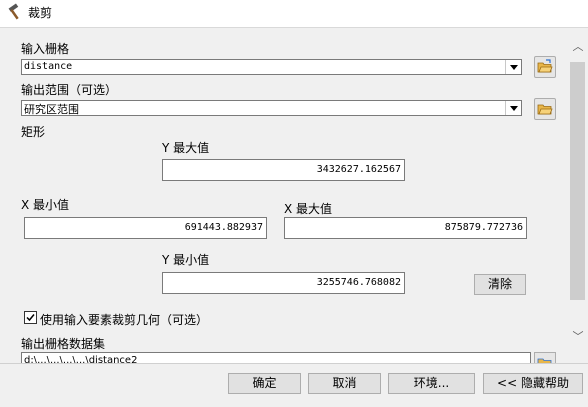 This screenshot has width=588, height=407. I want to click on clear-button: 清除, so click(500, 284).